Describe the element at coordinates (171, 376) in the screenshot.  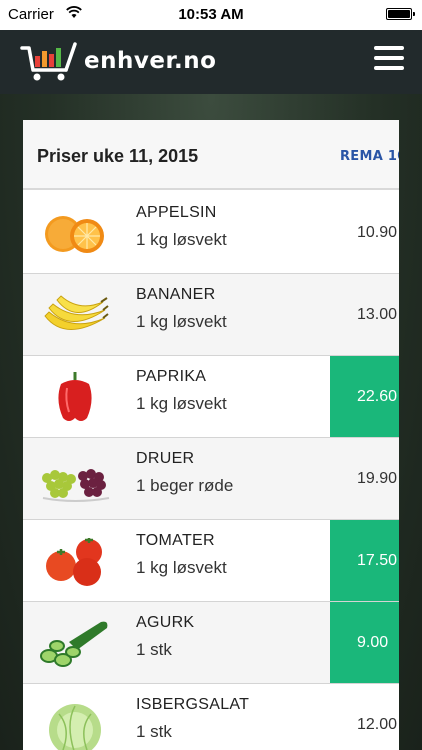
I see `product-name: PAPRIKA` at that location.